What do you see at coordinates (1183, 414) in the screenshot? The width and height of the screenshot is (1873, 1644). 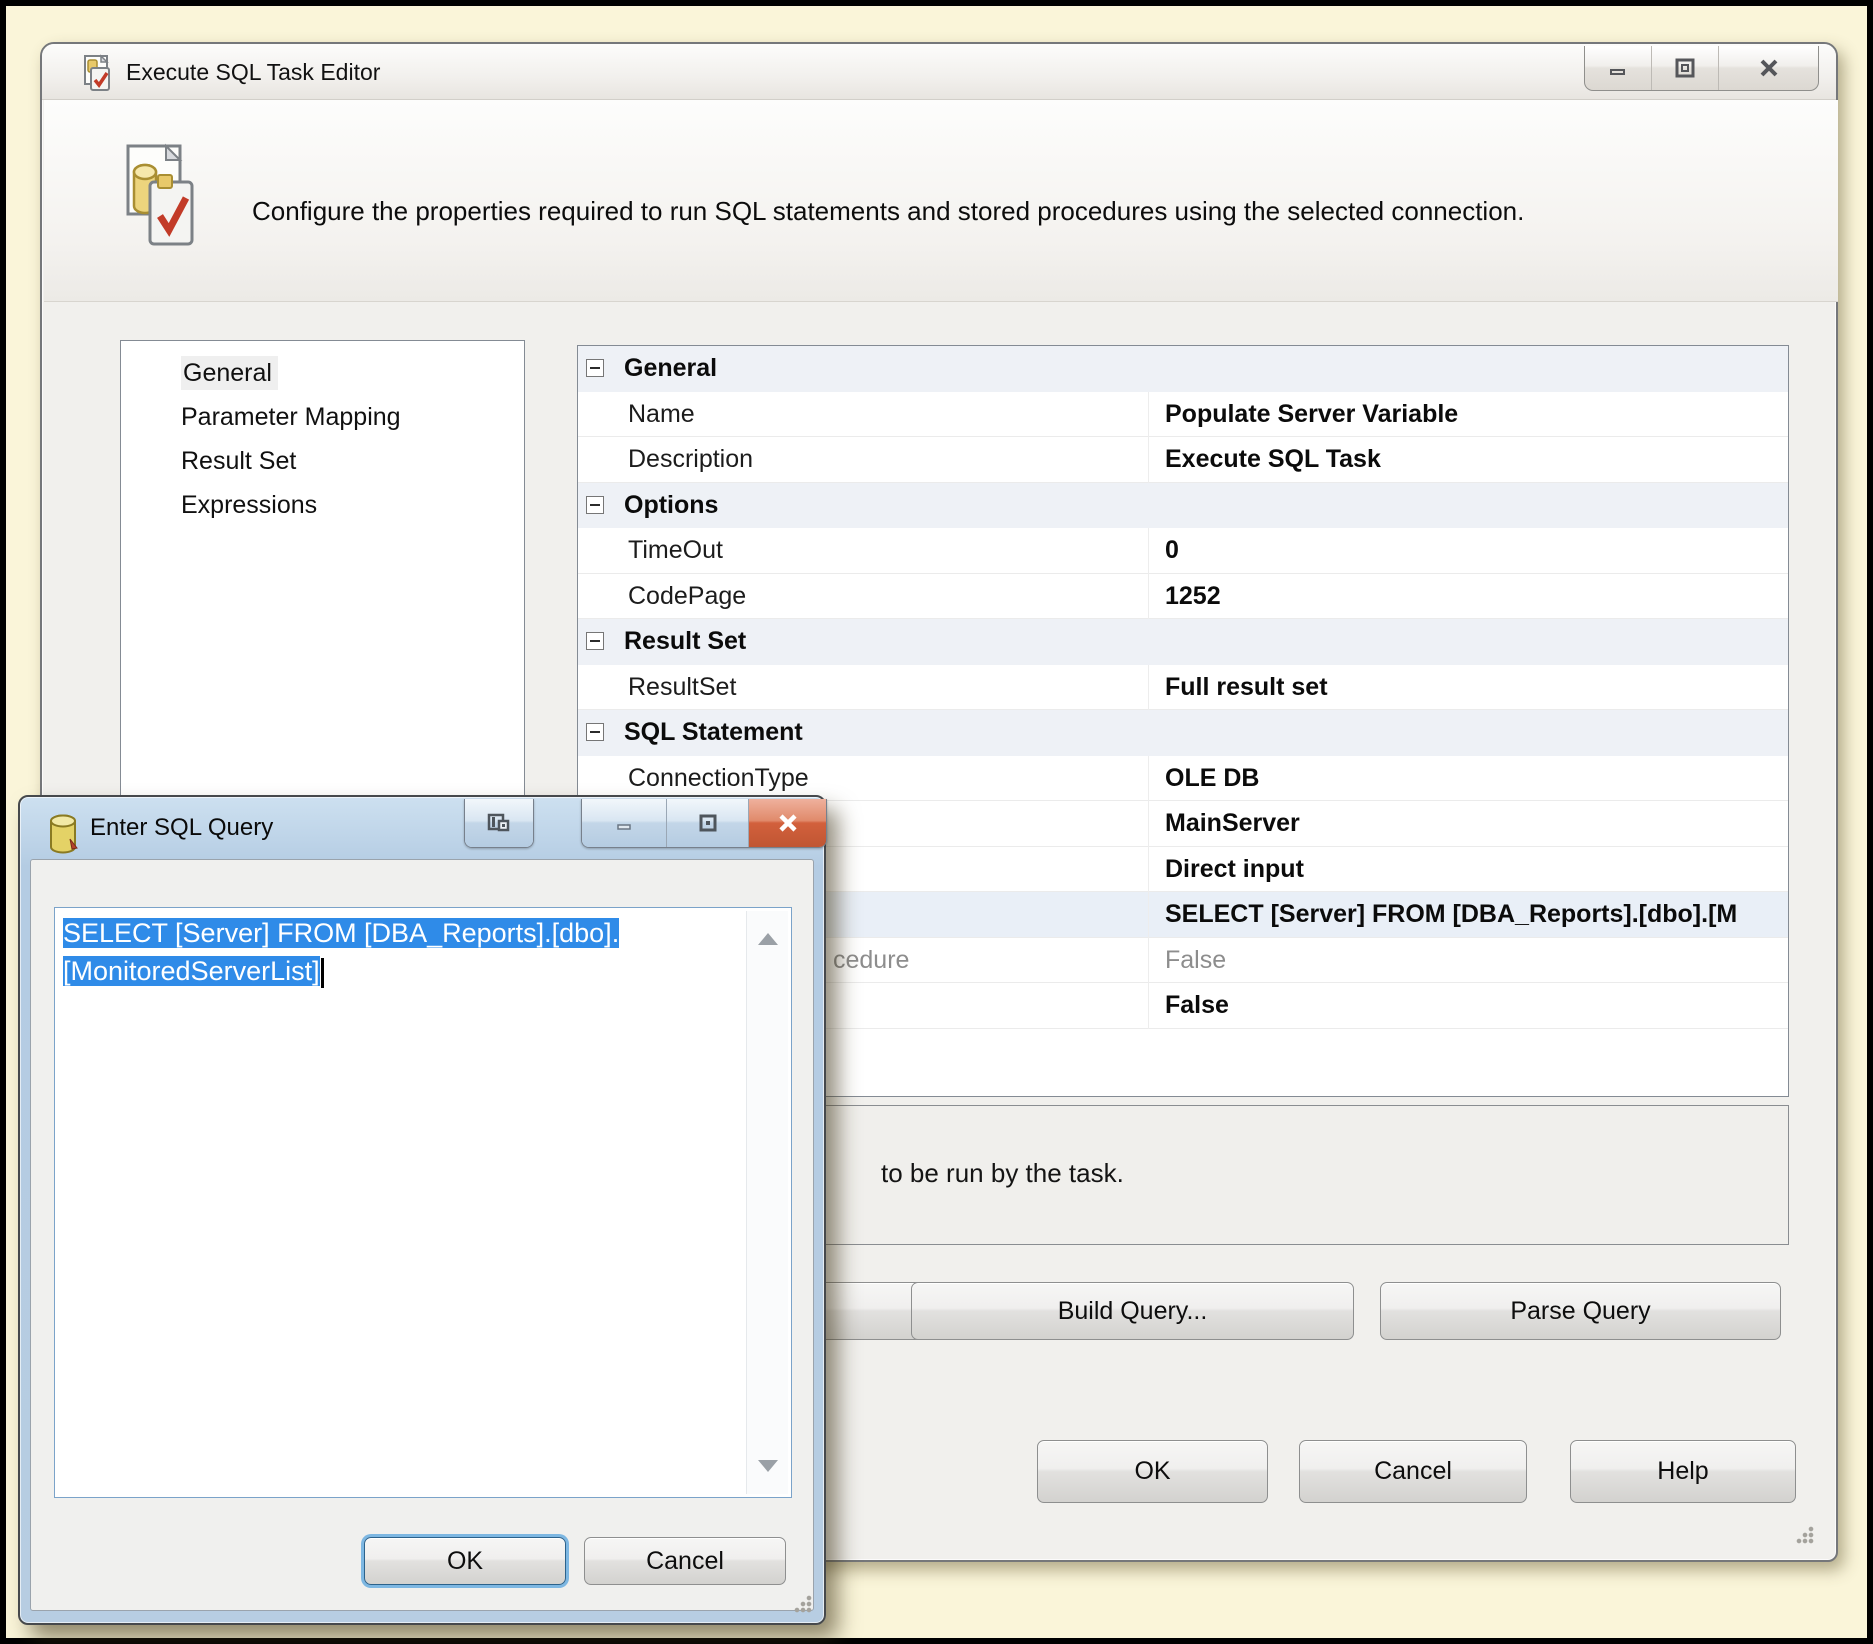 I see `property-row-name: Name Populate Server Variable` at bounding box center [1183, 414].